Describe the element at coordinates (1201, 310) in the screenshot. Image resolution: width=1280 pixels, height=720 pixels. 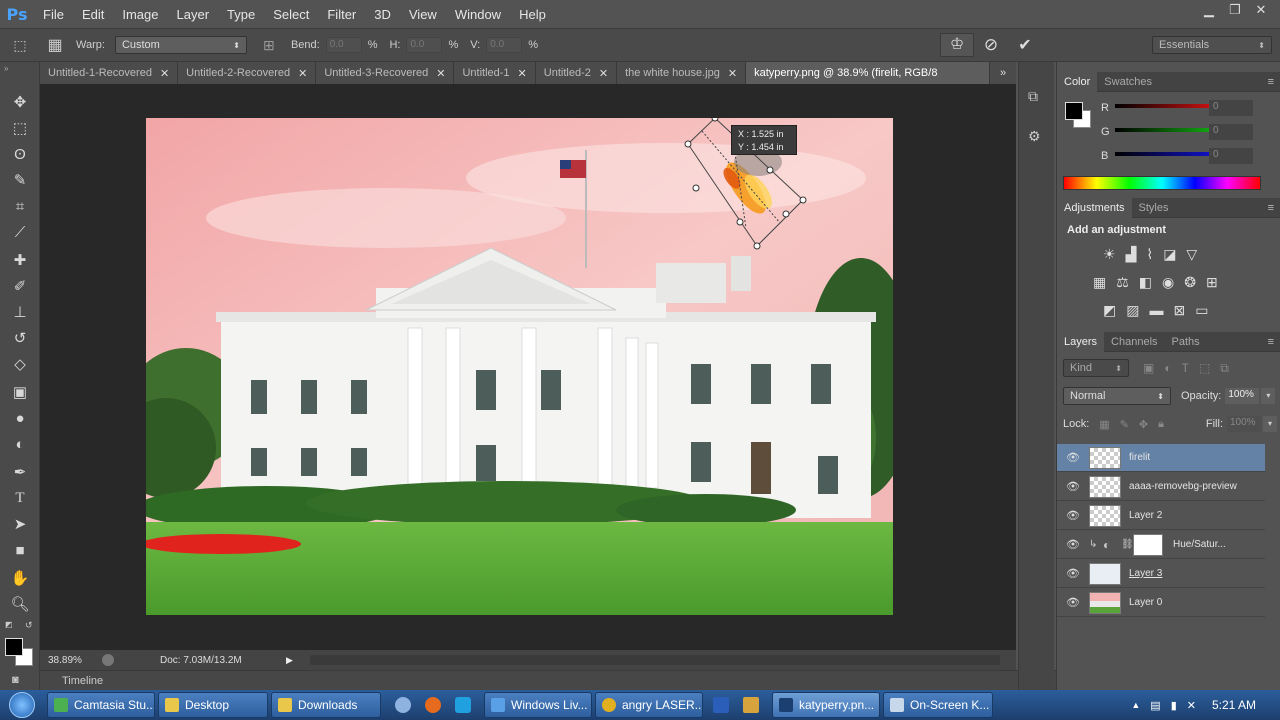
I see `gradient-map-icon: ▭` at that location.